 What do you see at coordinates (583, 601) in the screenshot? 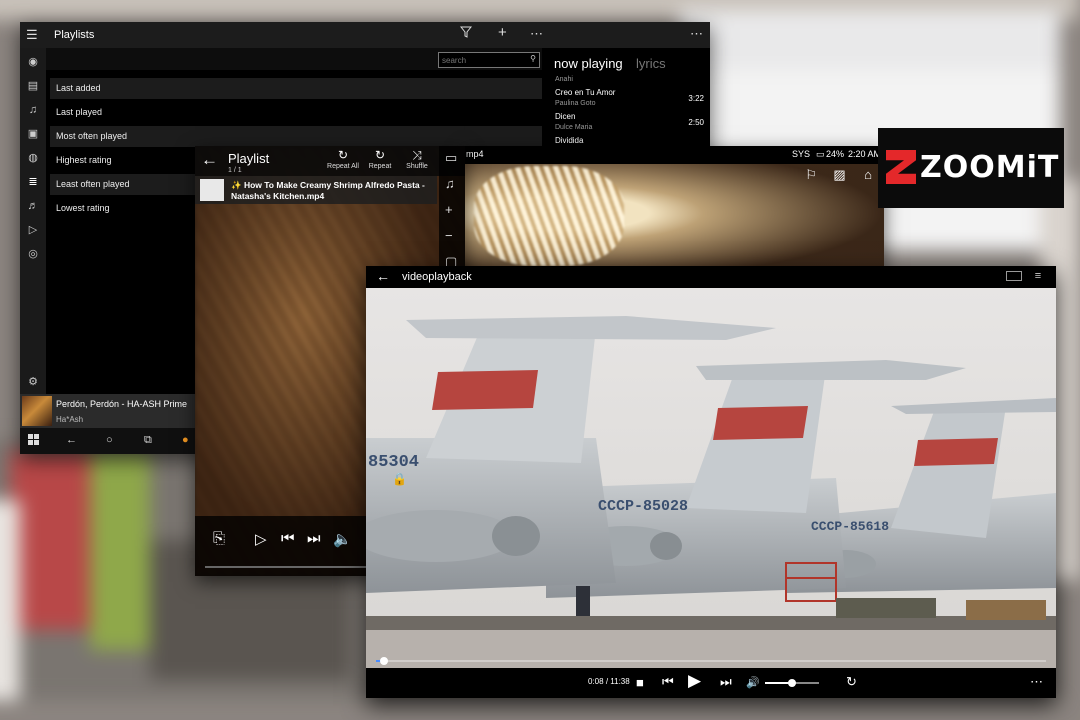
I see `person` at bounding box center [583, 601].